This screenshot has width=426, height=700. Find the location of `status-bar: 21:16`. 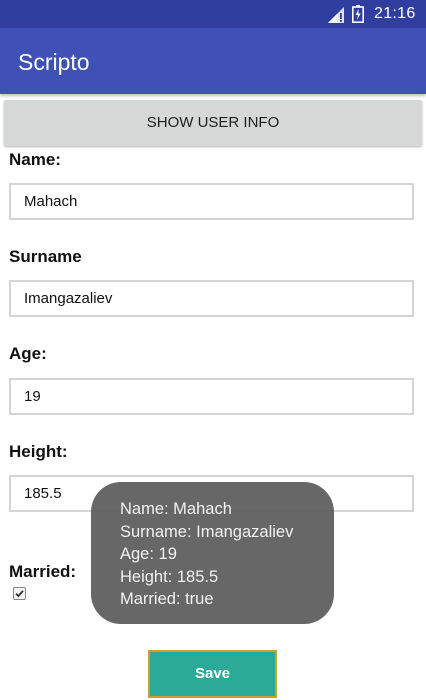

status-bar: 21:16 is located at coordinates (213, 14).